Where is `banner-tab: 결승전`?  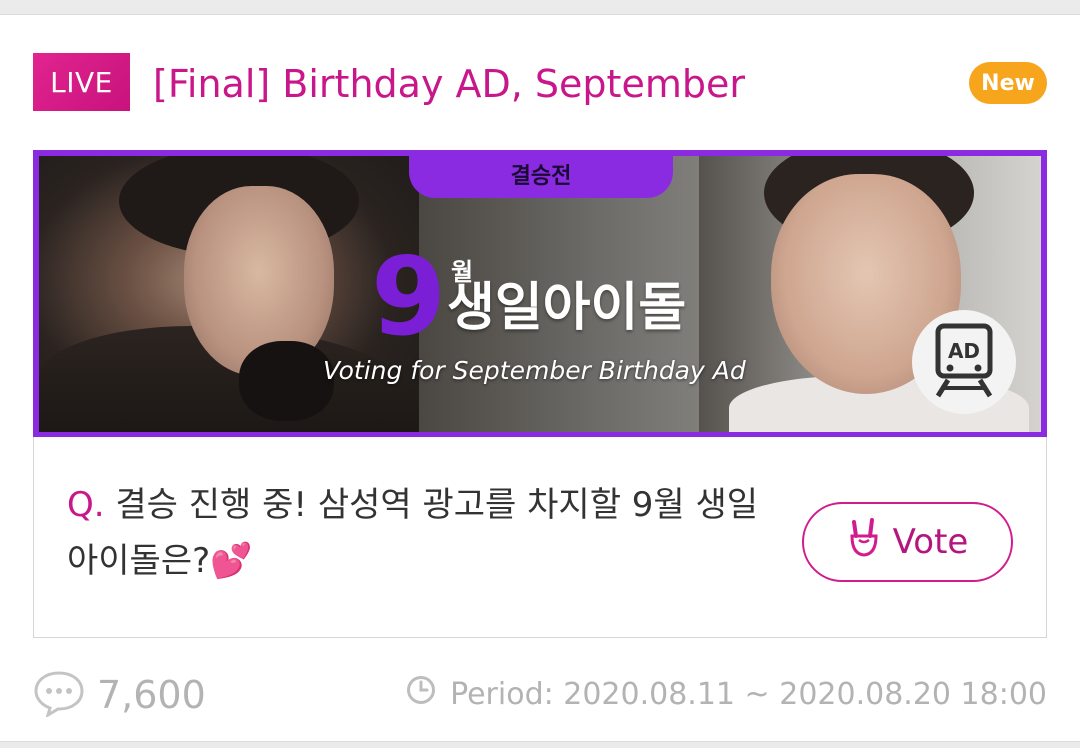 banner-tab: 결승전 is located at coordinates (541, 177).